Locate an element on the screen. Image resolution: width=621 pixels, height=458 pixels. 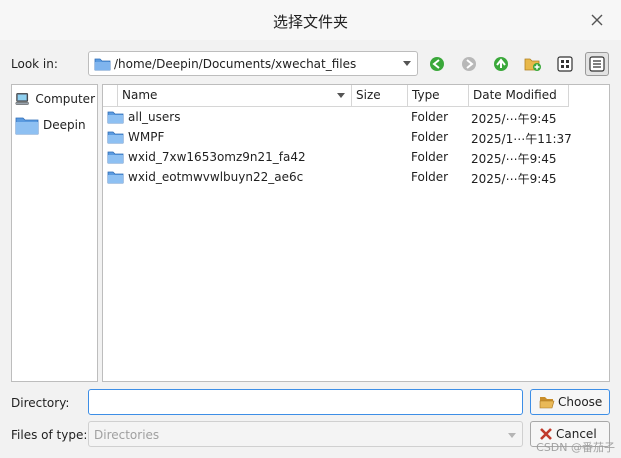
column-header-spacer is located at coordinates (110, 95).